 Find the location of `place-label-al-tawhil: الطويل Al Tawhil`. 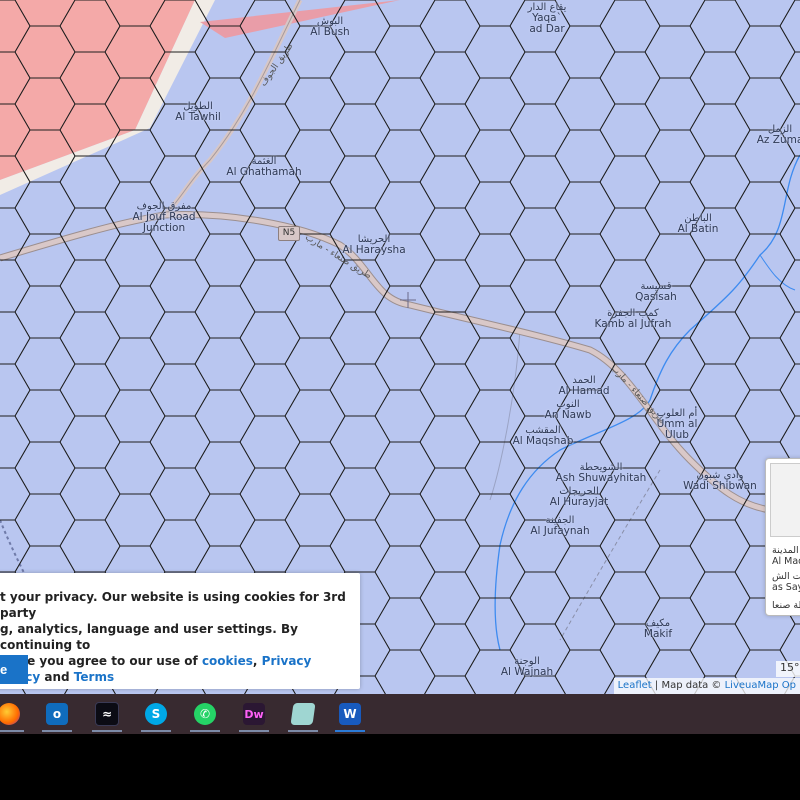

place-label-al-tawhil: الطويل Al Tawhil is located at coordinates (198, 112).